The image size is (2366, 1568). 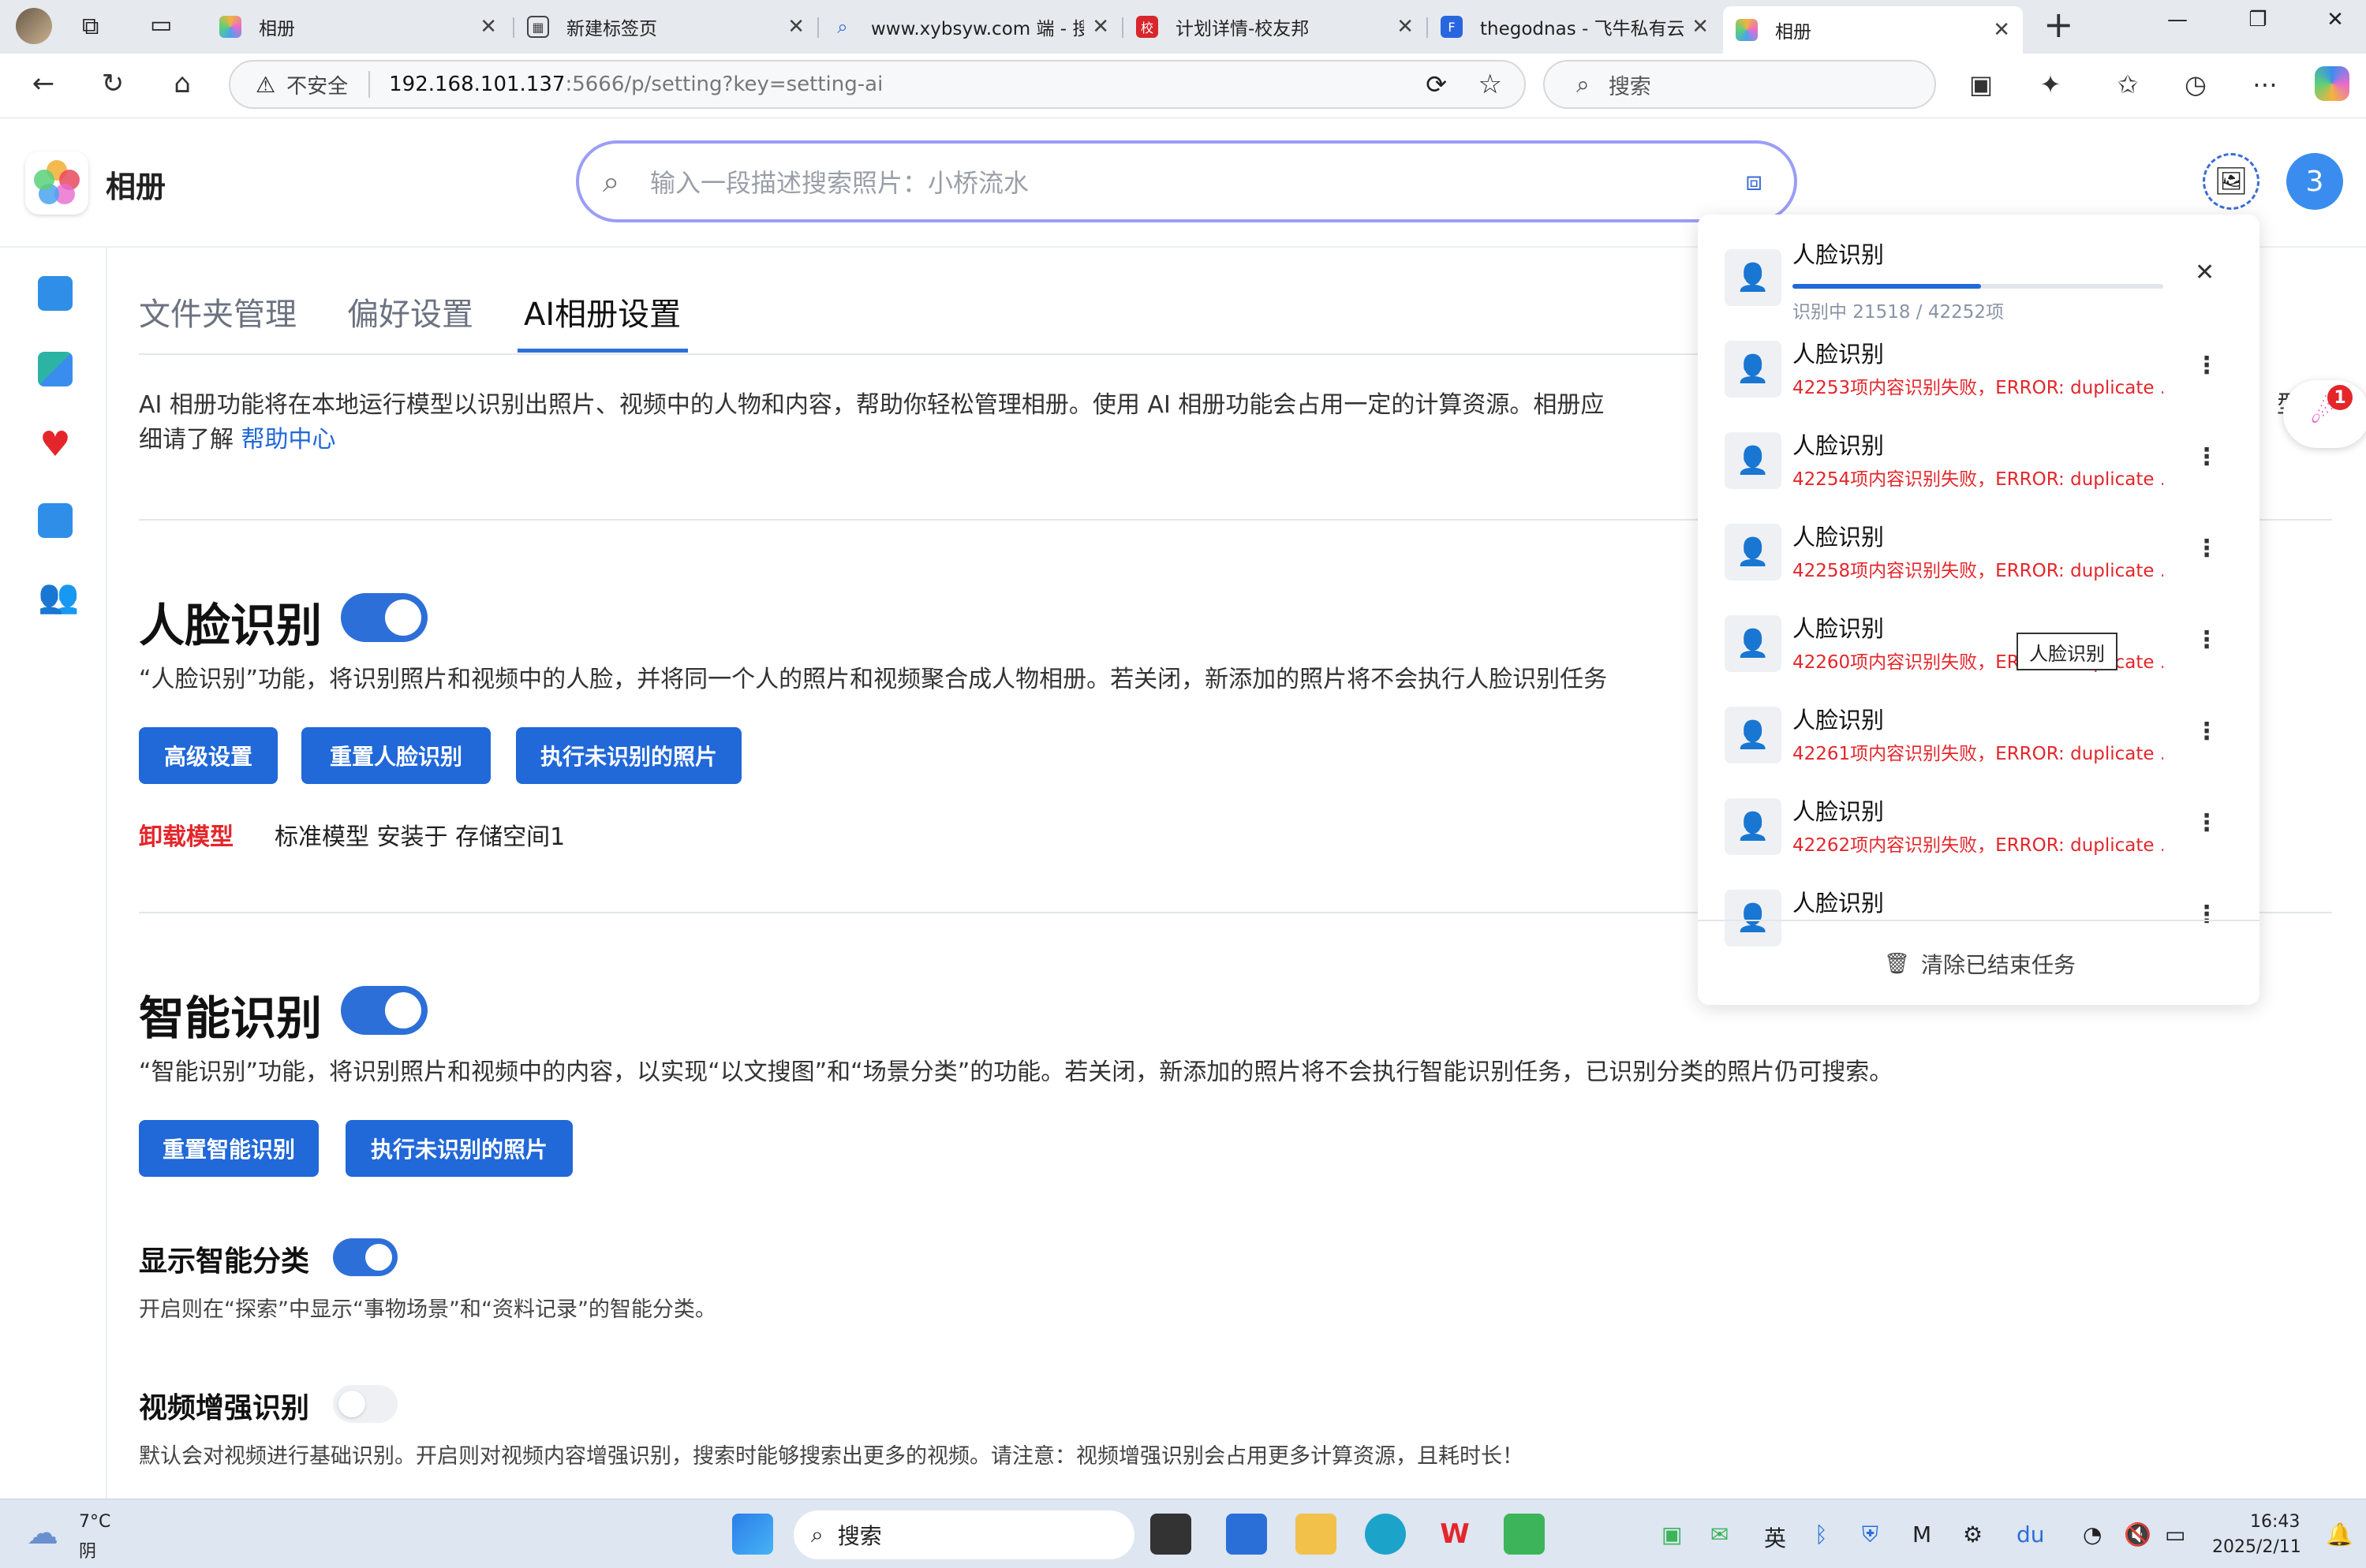 I want to click on warning-icon: ⚠, so click(x=265, y=85).